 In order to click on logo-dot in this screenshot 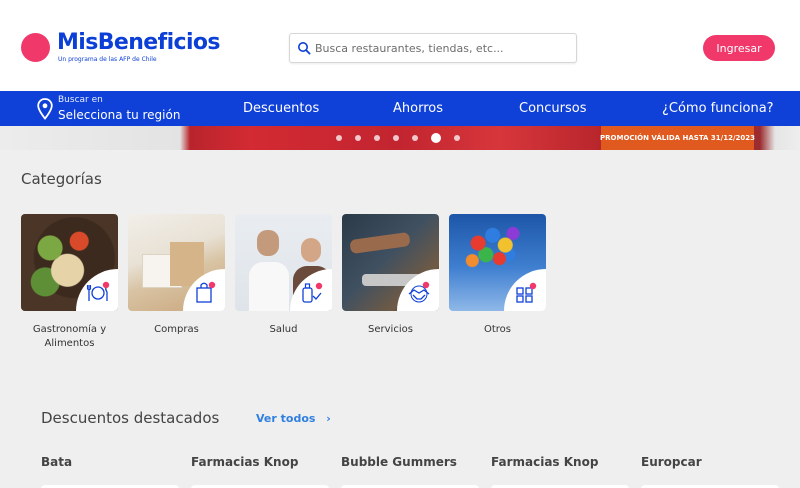, I will do `click(35, 47)`.